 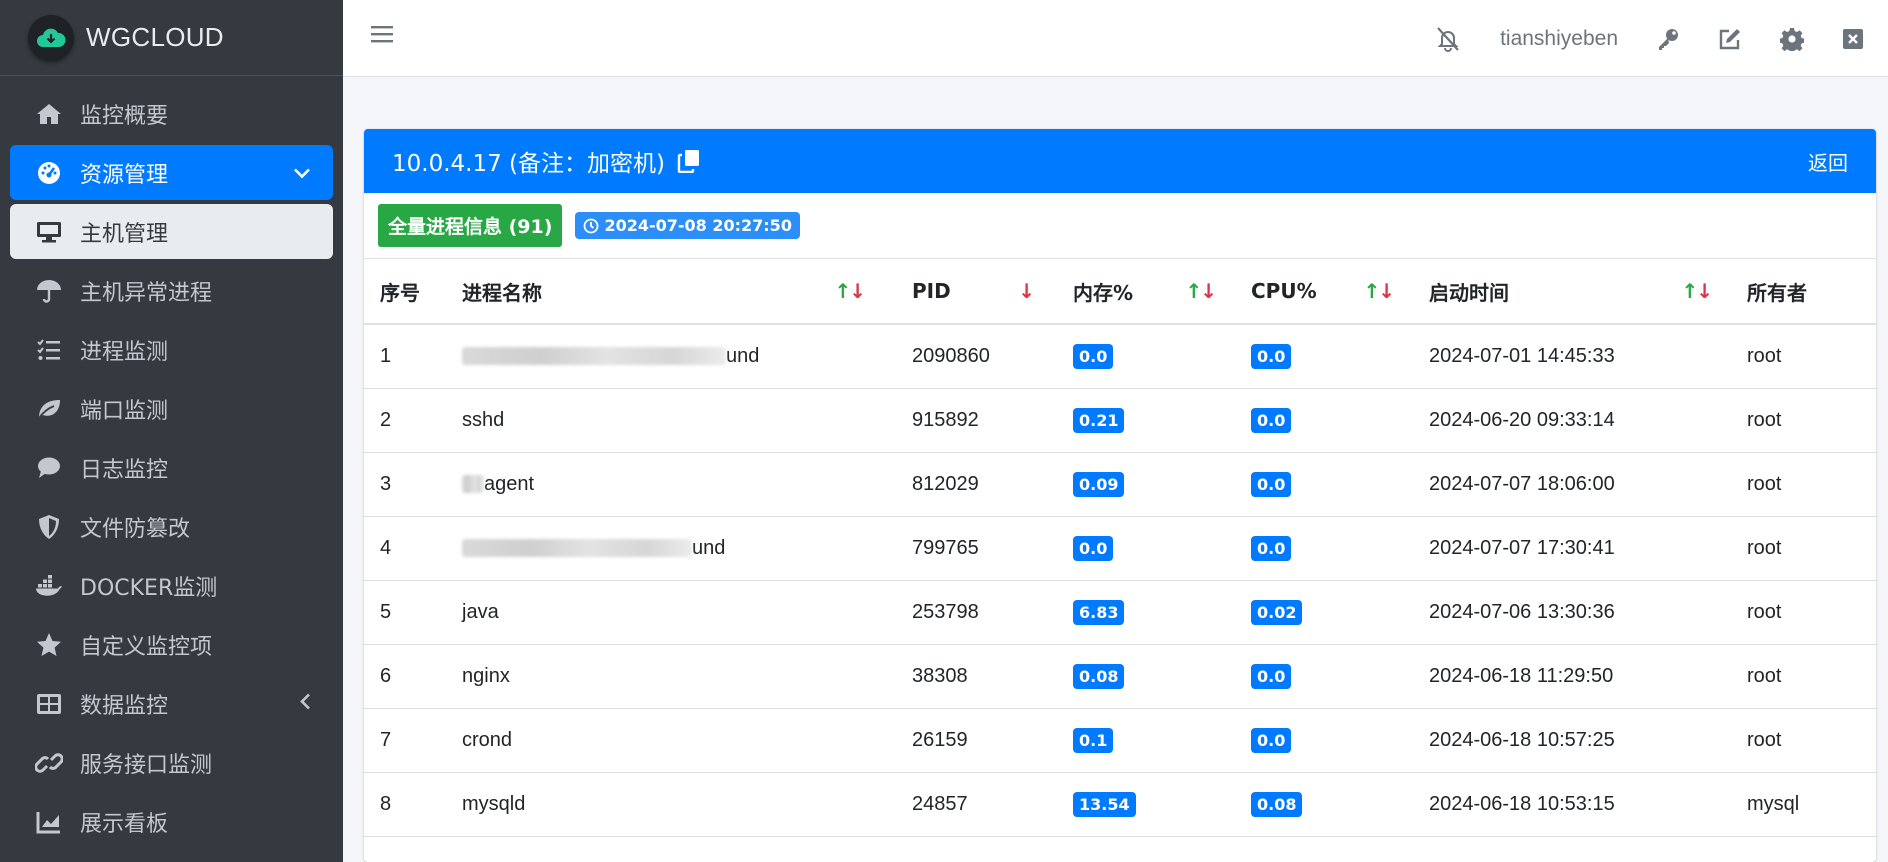 What do you see at coordinates (171, 408) in the screenshot?
I see `sidebar-item-port-monitor: 端口监测` at bounding box center [171, 408].